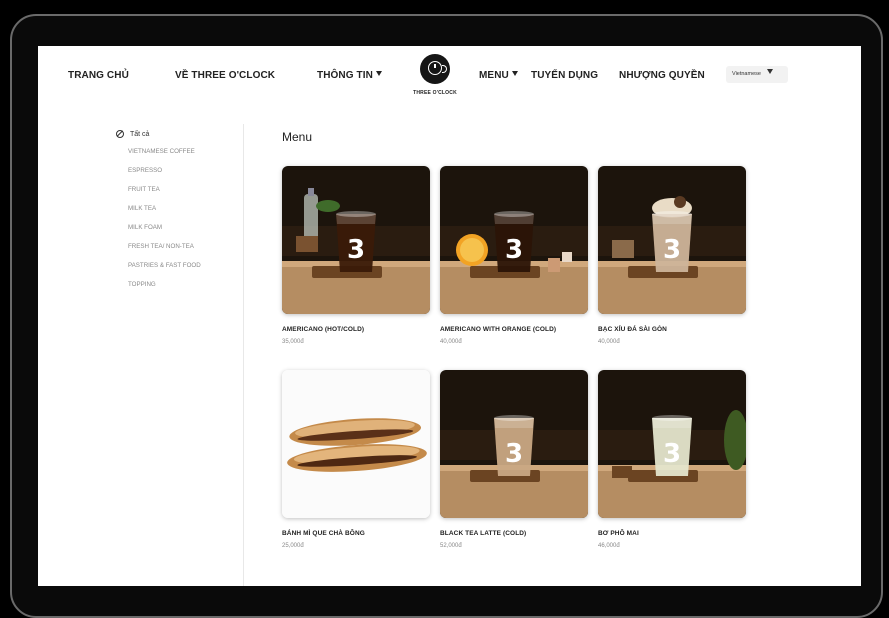 Image resolution: width=889 pixels, height=618 pixels. What do you see at coordinates (672, 329) in the screenshot?
I see `product-name: BẠC XỈU ĐÁ SÀI GÒN` at bounding box center [672, 329].